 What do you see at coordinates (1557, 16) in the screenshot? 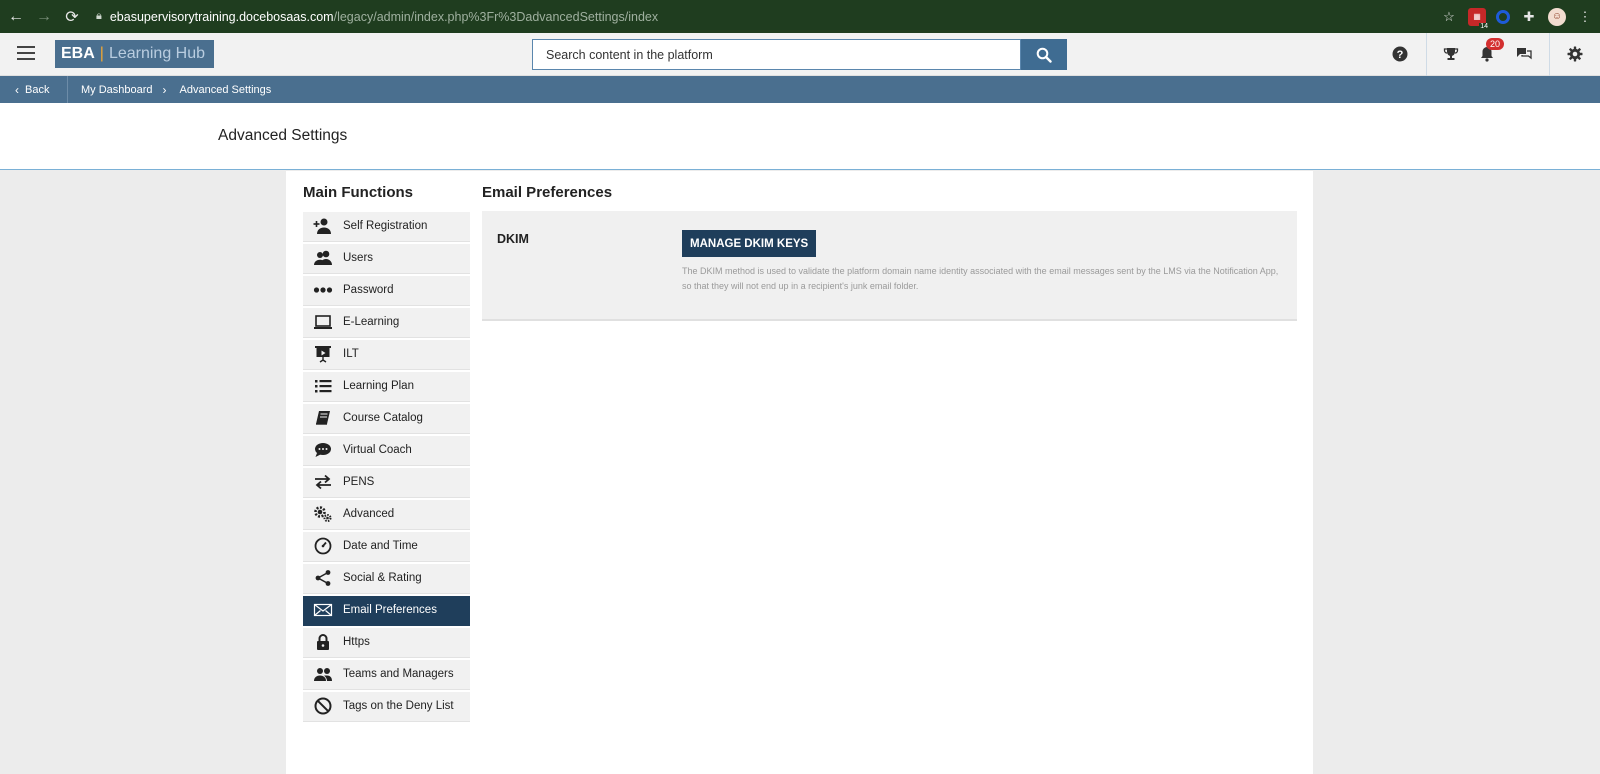
I see `profile-avatar: ☺` at bounding box center [1557, 16].